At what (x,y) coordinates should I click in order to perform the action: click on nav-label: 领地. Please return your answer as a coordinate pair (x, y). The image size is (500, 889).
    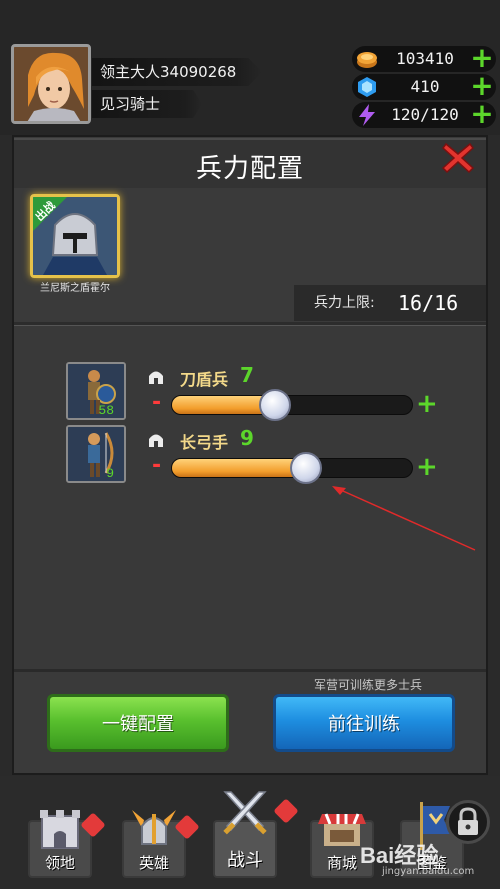
    Looking at the image, I should click on (59, 863).